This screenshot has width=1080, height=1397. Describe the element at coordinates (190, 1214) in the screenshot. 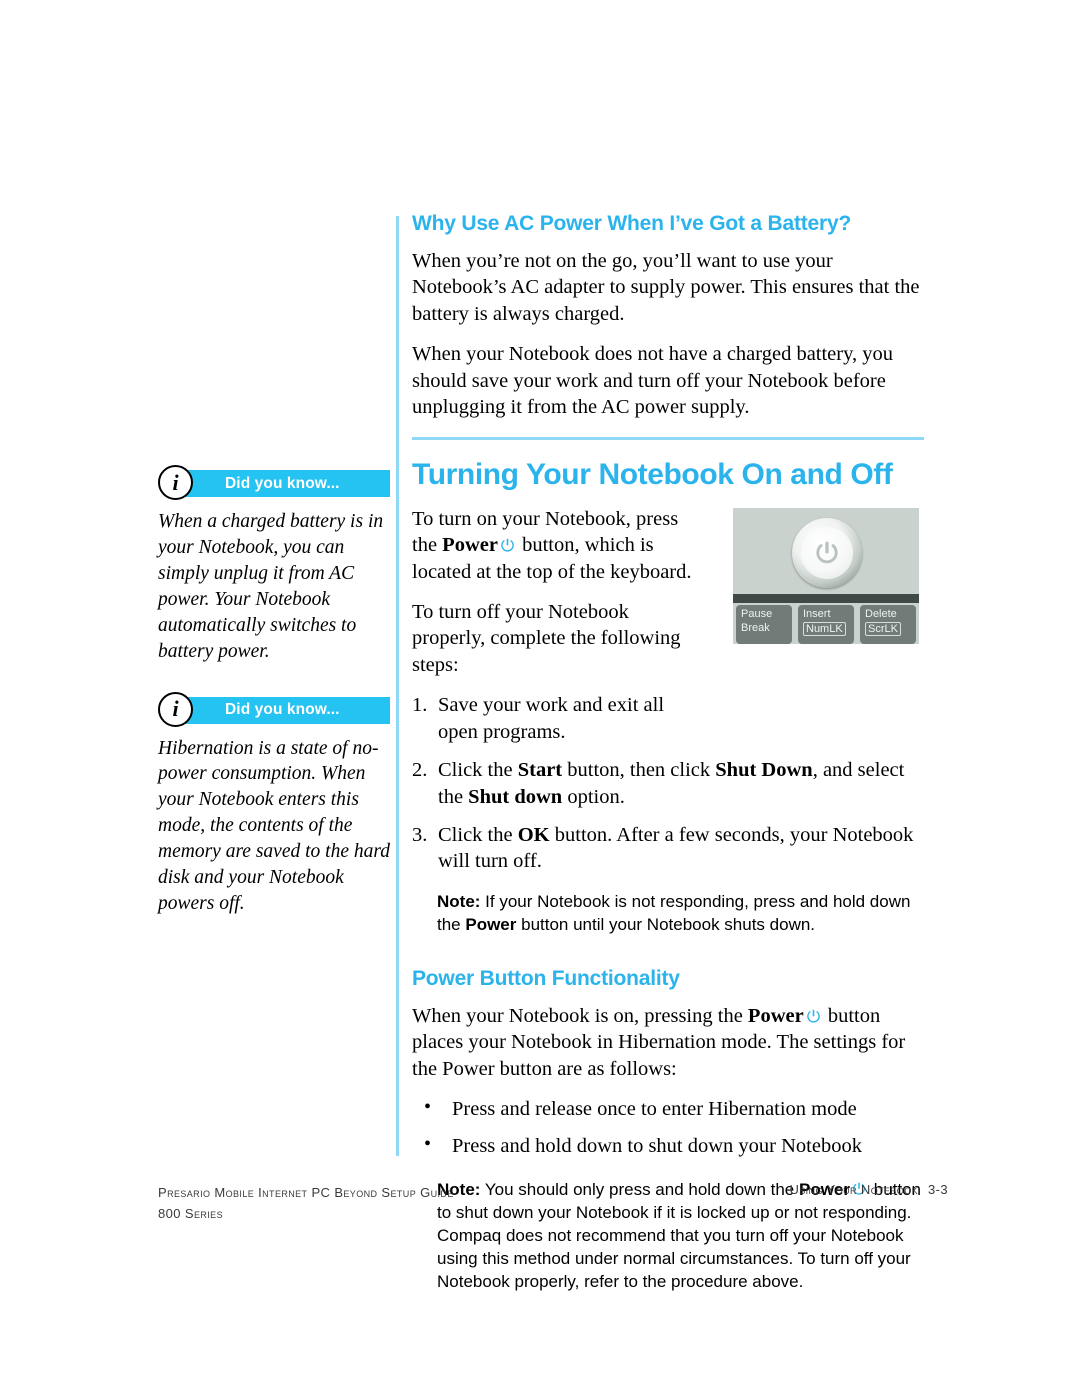

I see `footer-series: 800 Series` at that location.